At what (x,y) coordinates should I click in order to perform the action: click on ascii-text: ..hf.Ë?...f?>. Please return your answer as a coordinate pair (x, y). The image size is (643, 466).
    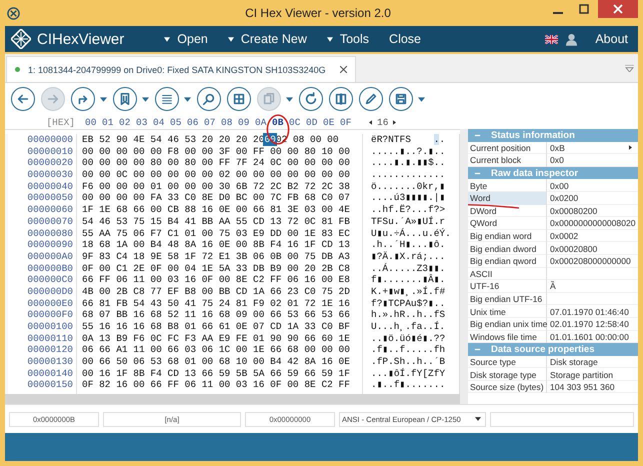
    Looking at the image, I should click on (408, 210).